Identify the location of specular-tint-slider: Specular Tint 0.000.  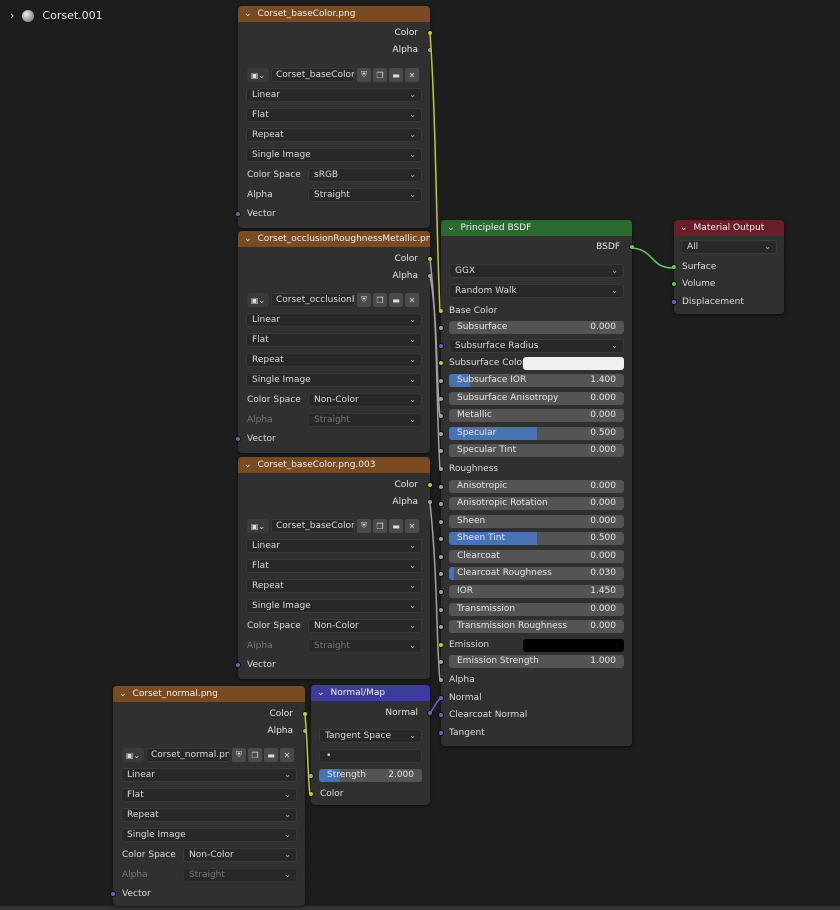
(536, 450).